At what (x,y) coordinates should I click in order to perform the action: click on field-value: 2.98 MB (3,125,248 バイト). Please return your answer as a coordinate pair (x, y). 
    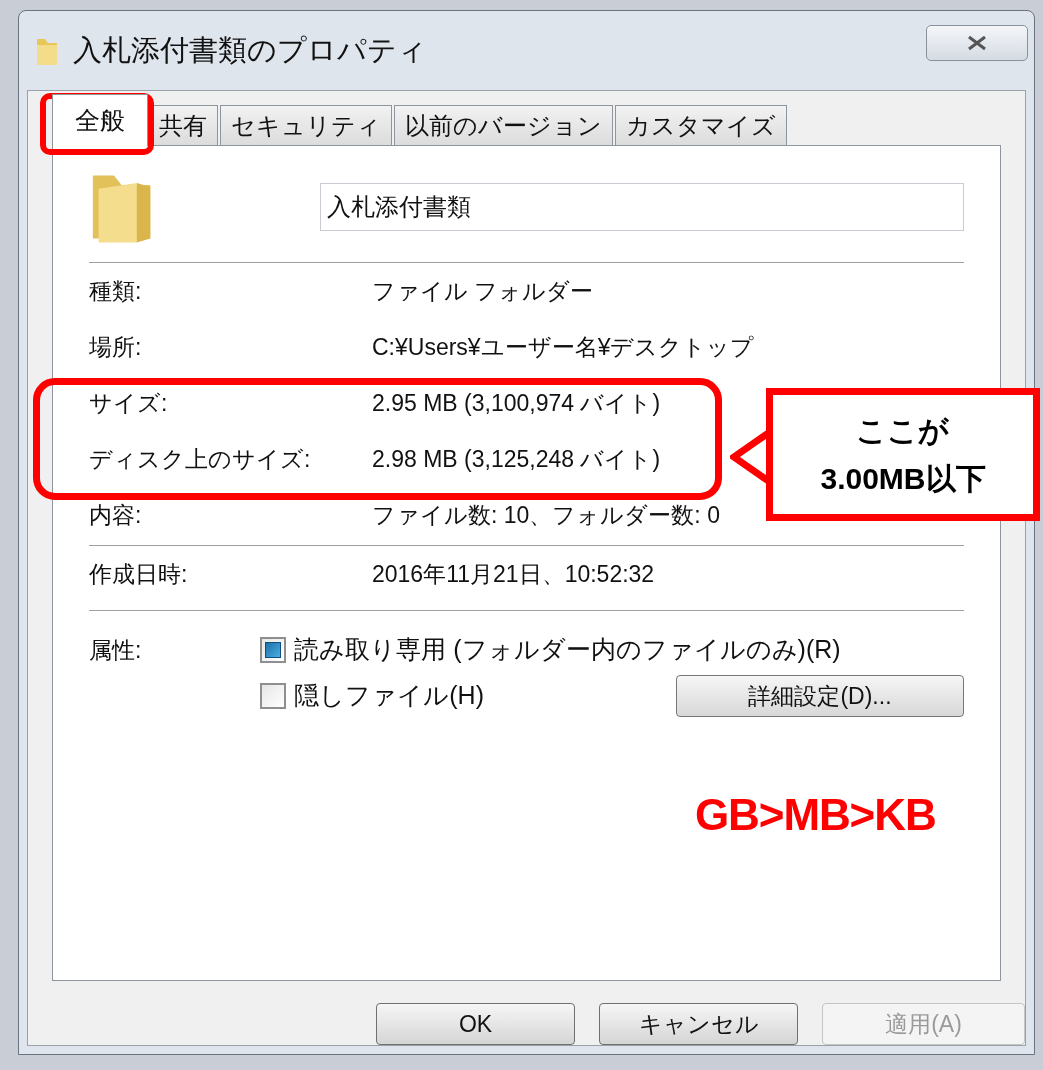
    Looking at the image, I should click on (516, 459).